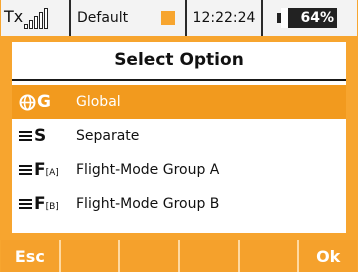 This screenshot has height=272, width=358. Describe the element at coordinates (37, 102) in the screenshot. I see `global-icon: G` at that location.